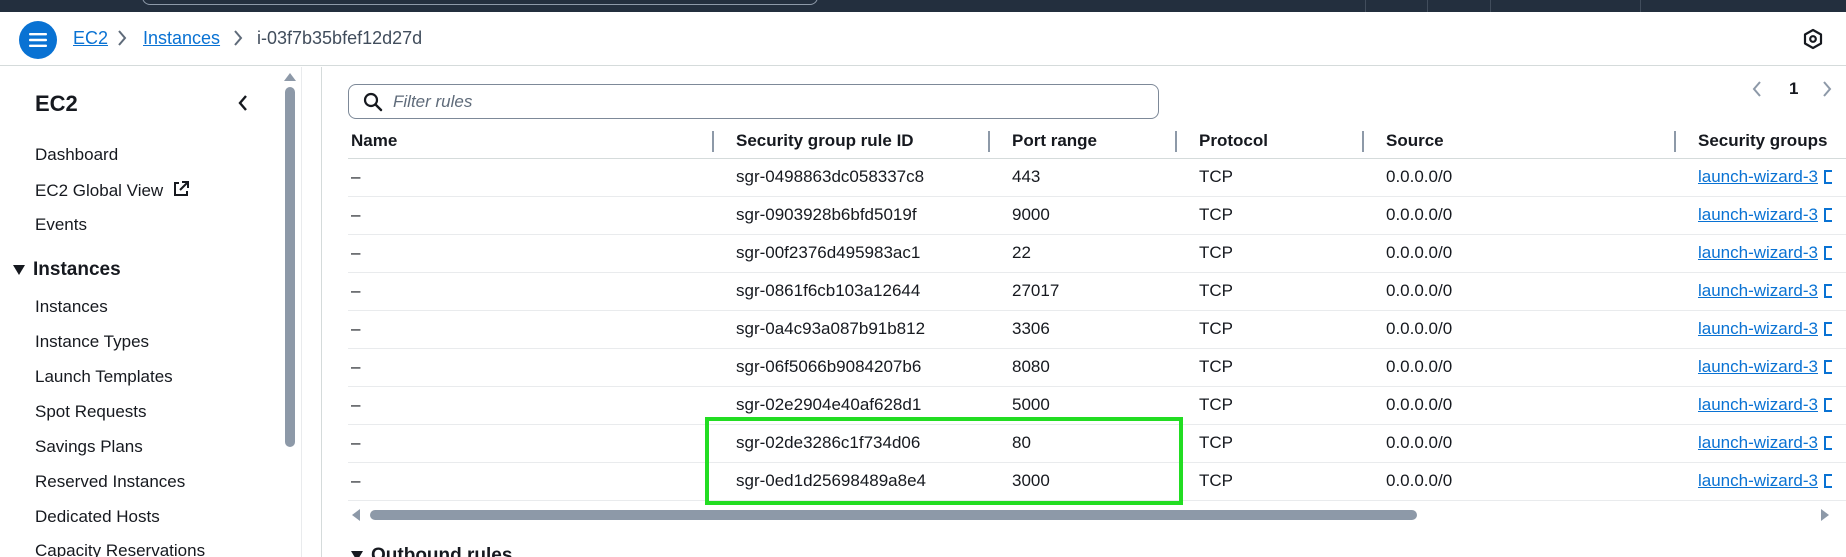  What do you see at coordinates (1757, 89) in the screenshot?
I see `previous-page-icon` at bounding box center [1757, 89].